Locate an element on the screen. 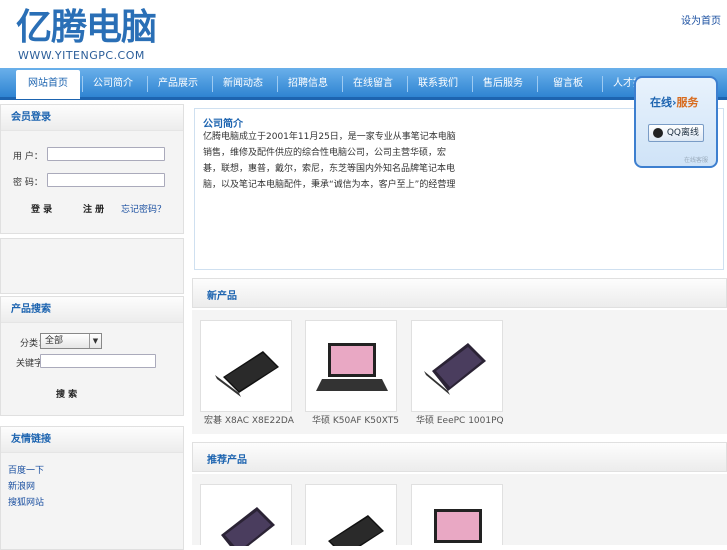 Image resolution: width=727 pixels, height=550 pixels. site-logo: 亿腾电脑 WWW.YITENGPC.COM is located at coordinates (92, 35).